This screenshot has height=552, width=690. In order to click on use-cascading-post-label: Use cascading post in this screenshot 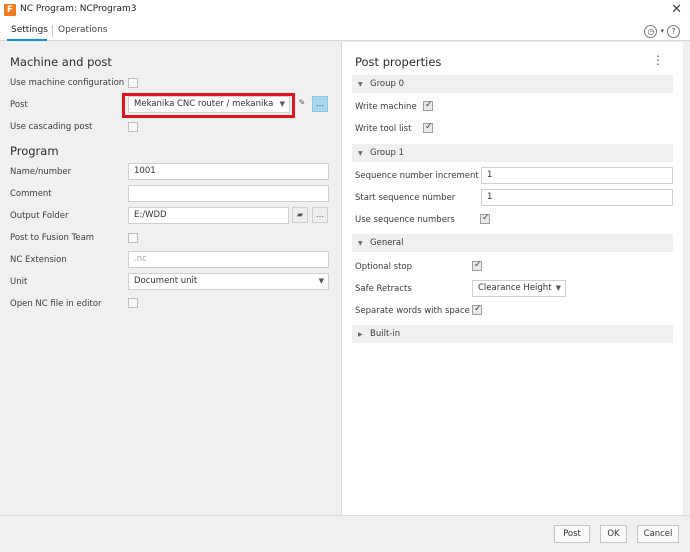, I will do `click(51, 127)`.